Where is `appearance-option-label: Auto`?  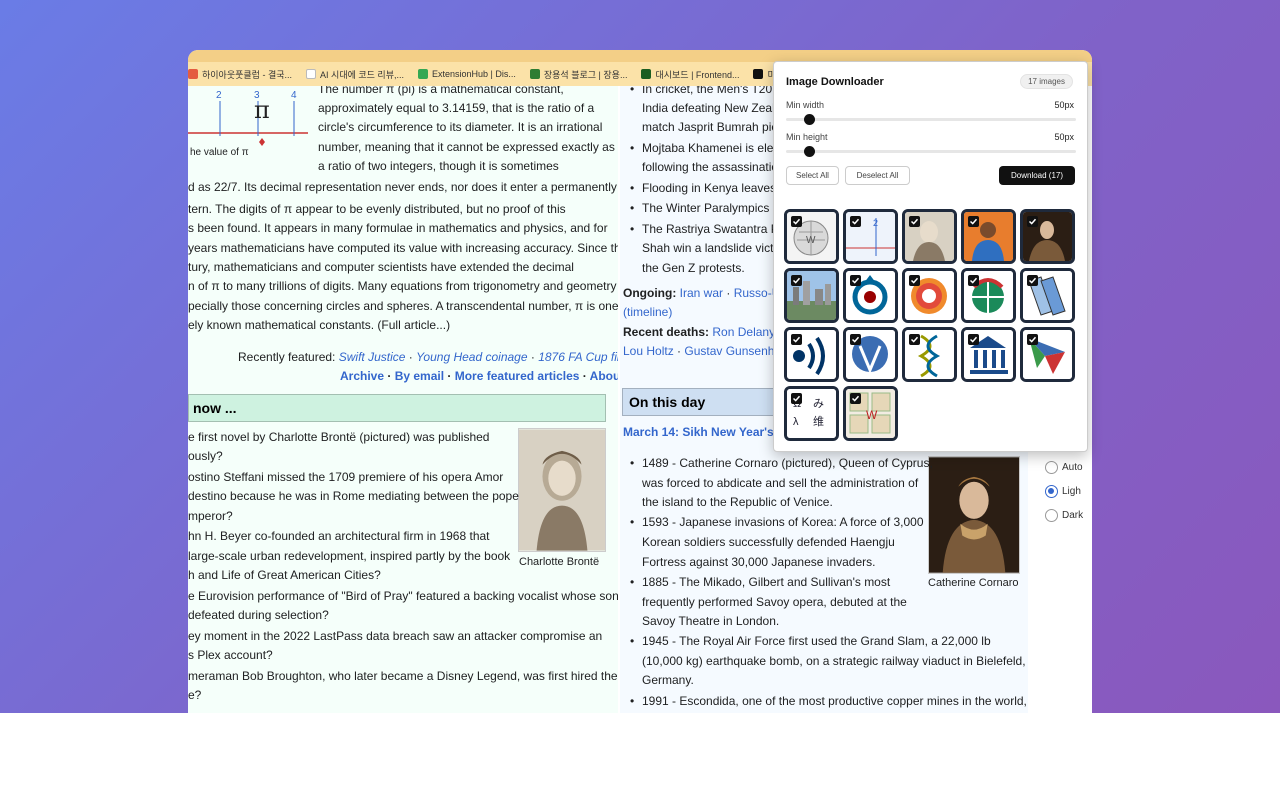
appearance-option-label: Auto is located at coordinates (1072, 467).